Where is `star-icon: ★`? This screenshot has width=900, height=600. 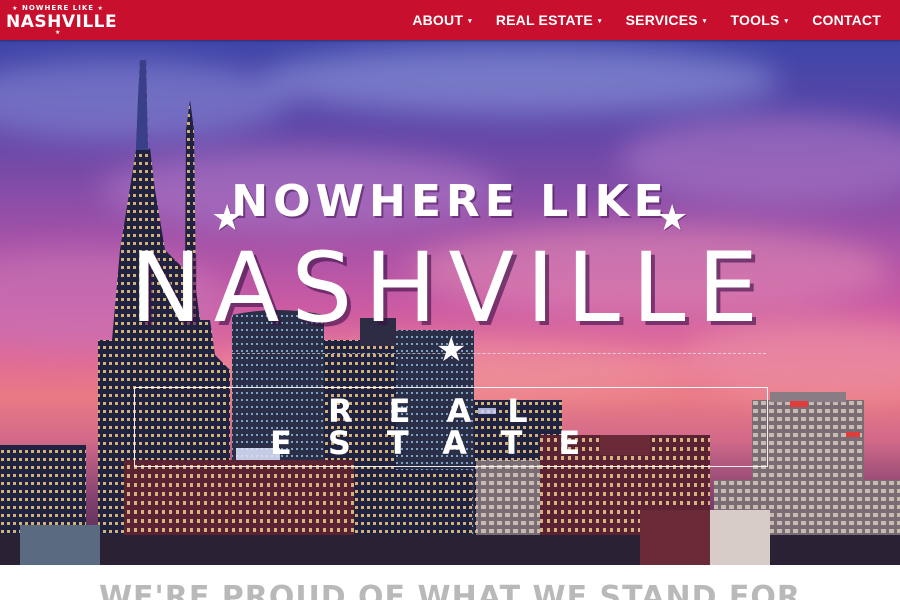 star-icon: ★ is located at coordinates (451, 350).